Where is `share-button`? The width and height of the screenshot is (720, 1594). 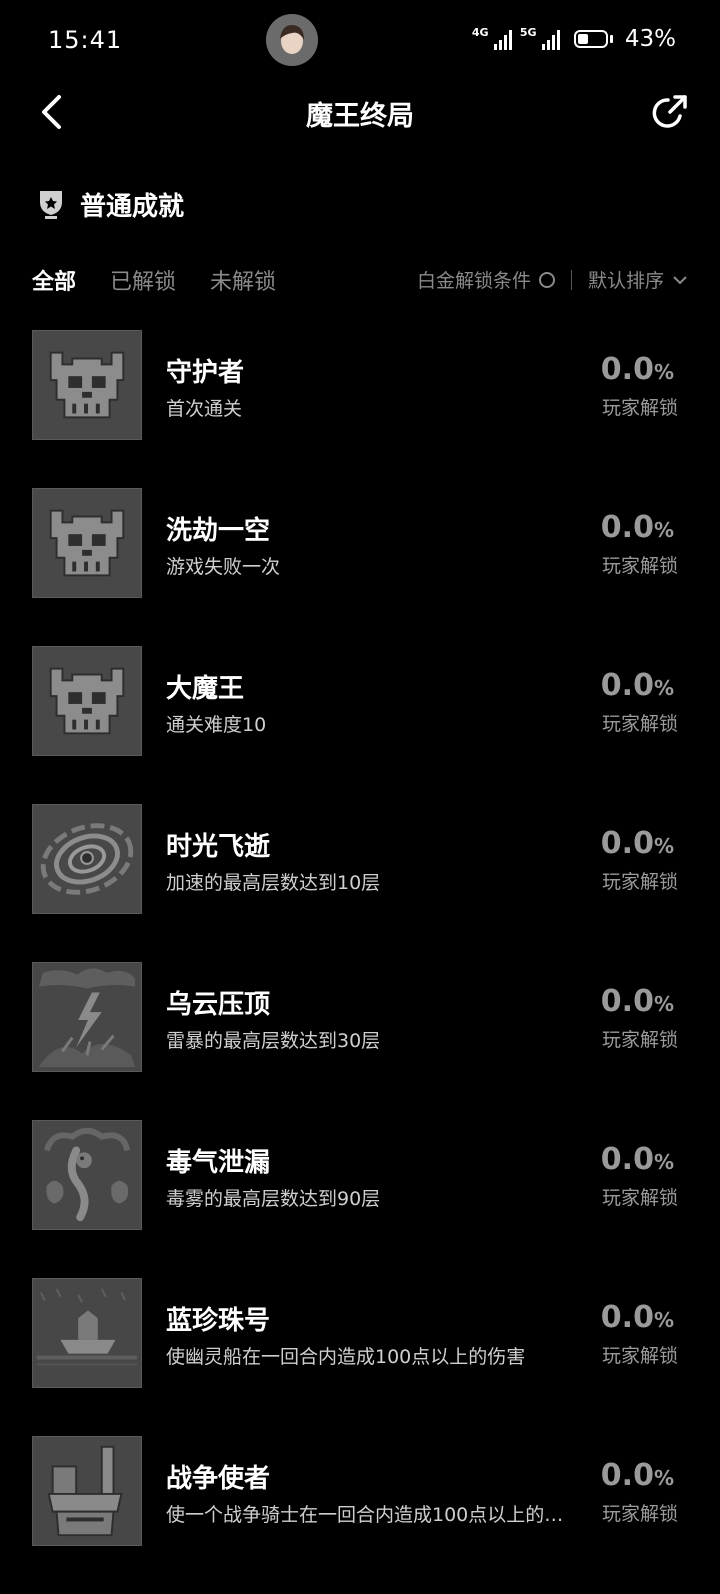
share-button is located at coordinates (669, 113).